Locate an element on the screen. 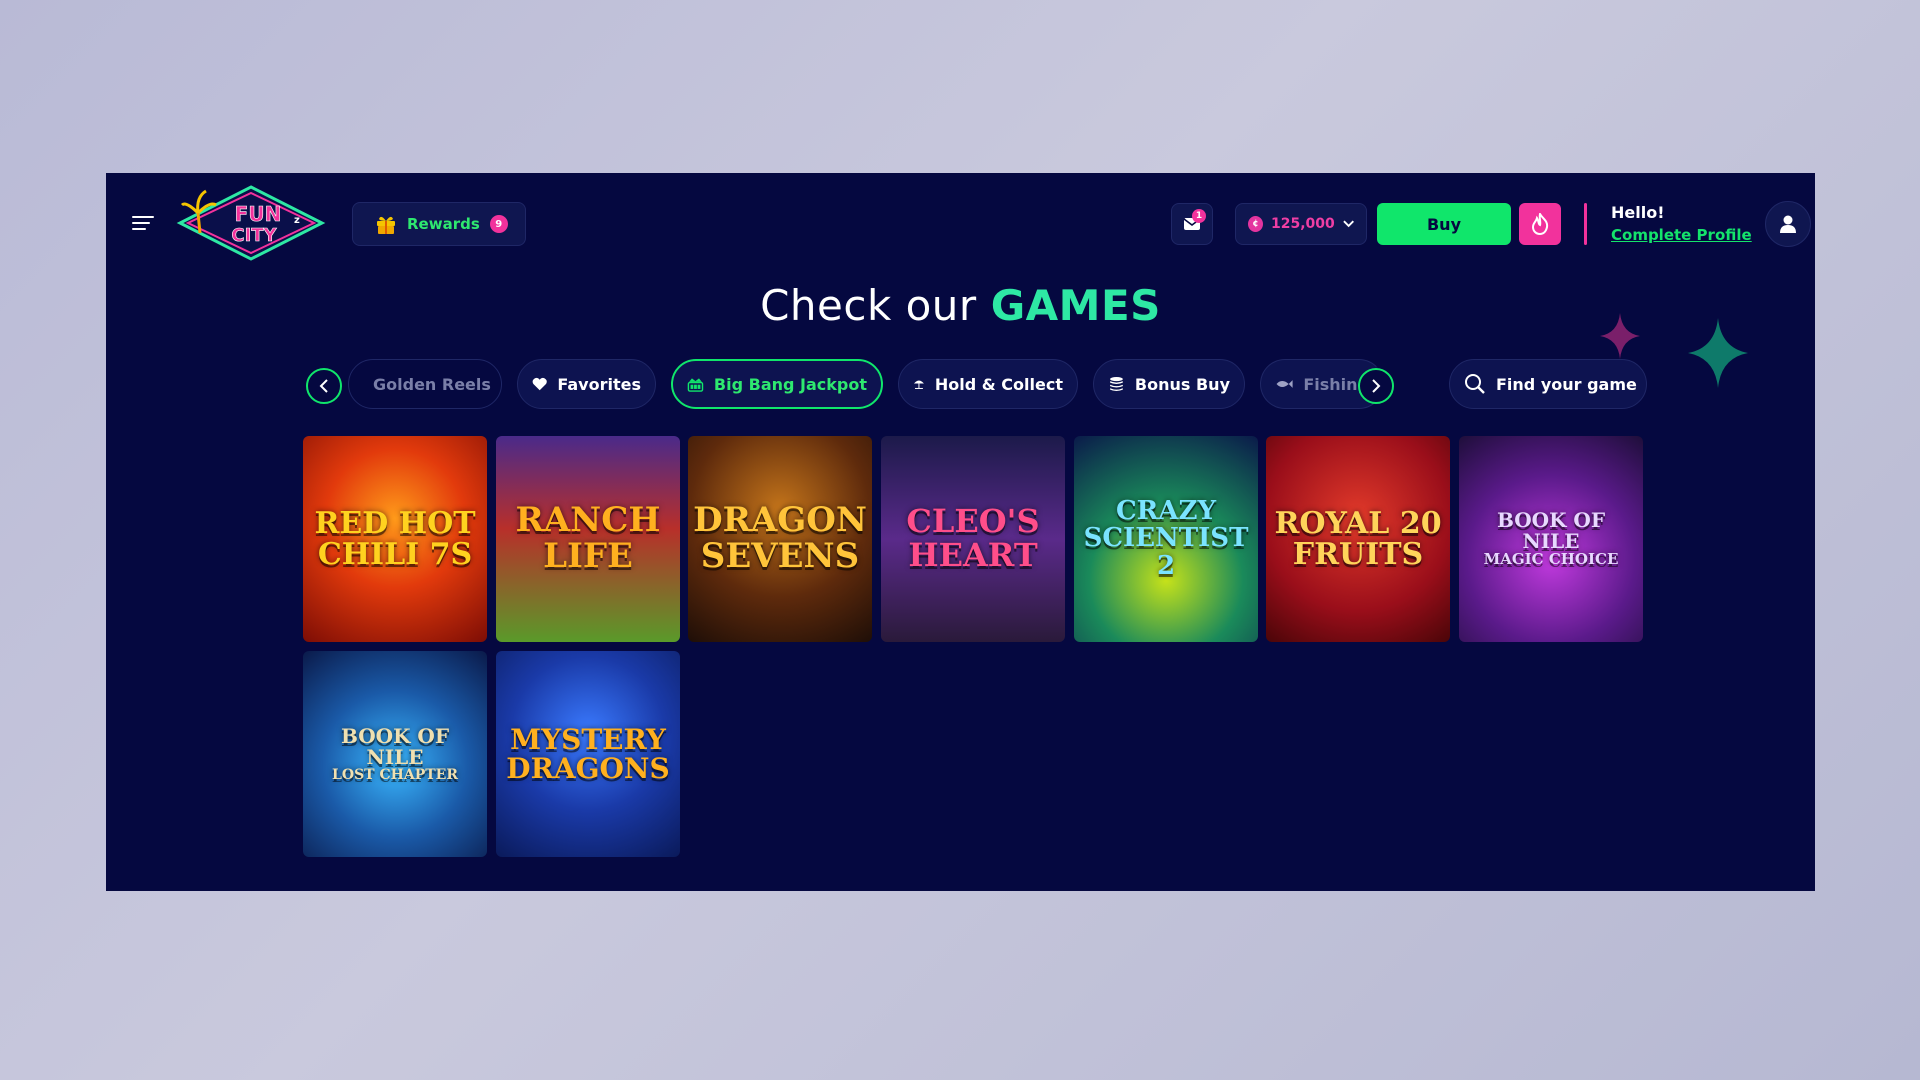 This screenshot has width=1920, height=1080. jackpot-icon is located at coordinates (695, 385).